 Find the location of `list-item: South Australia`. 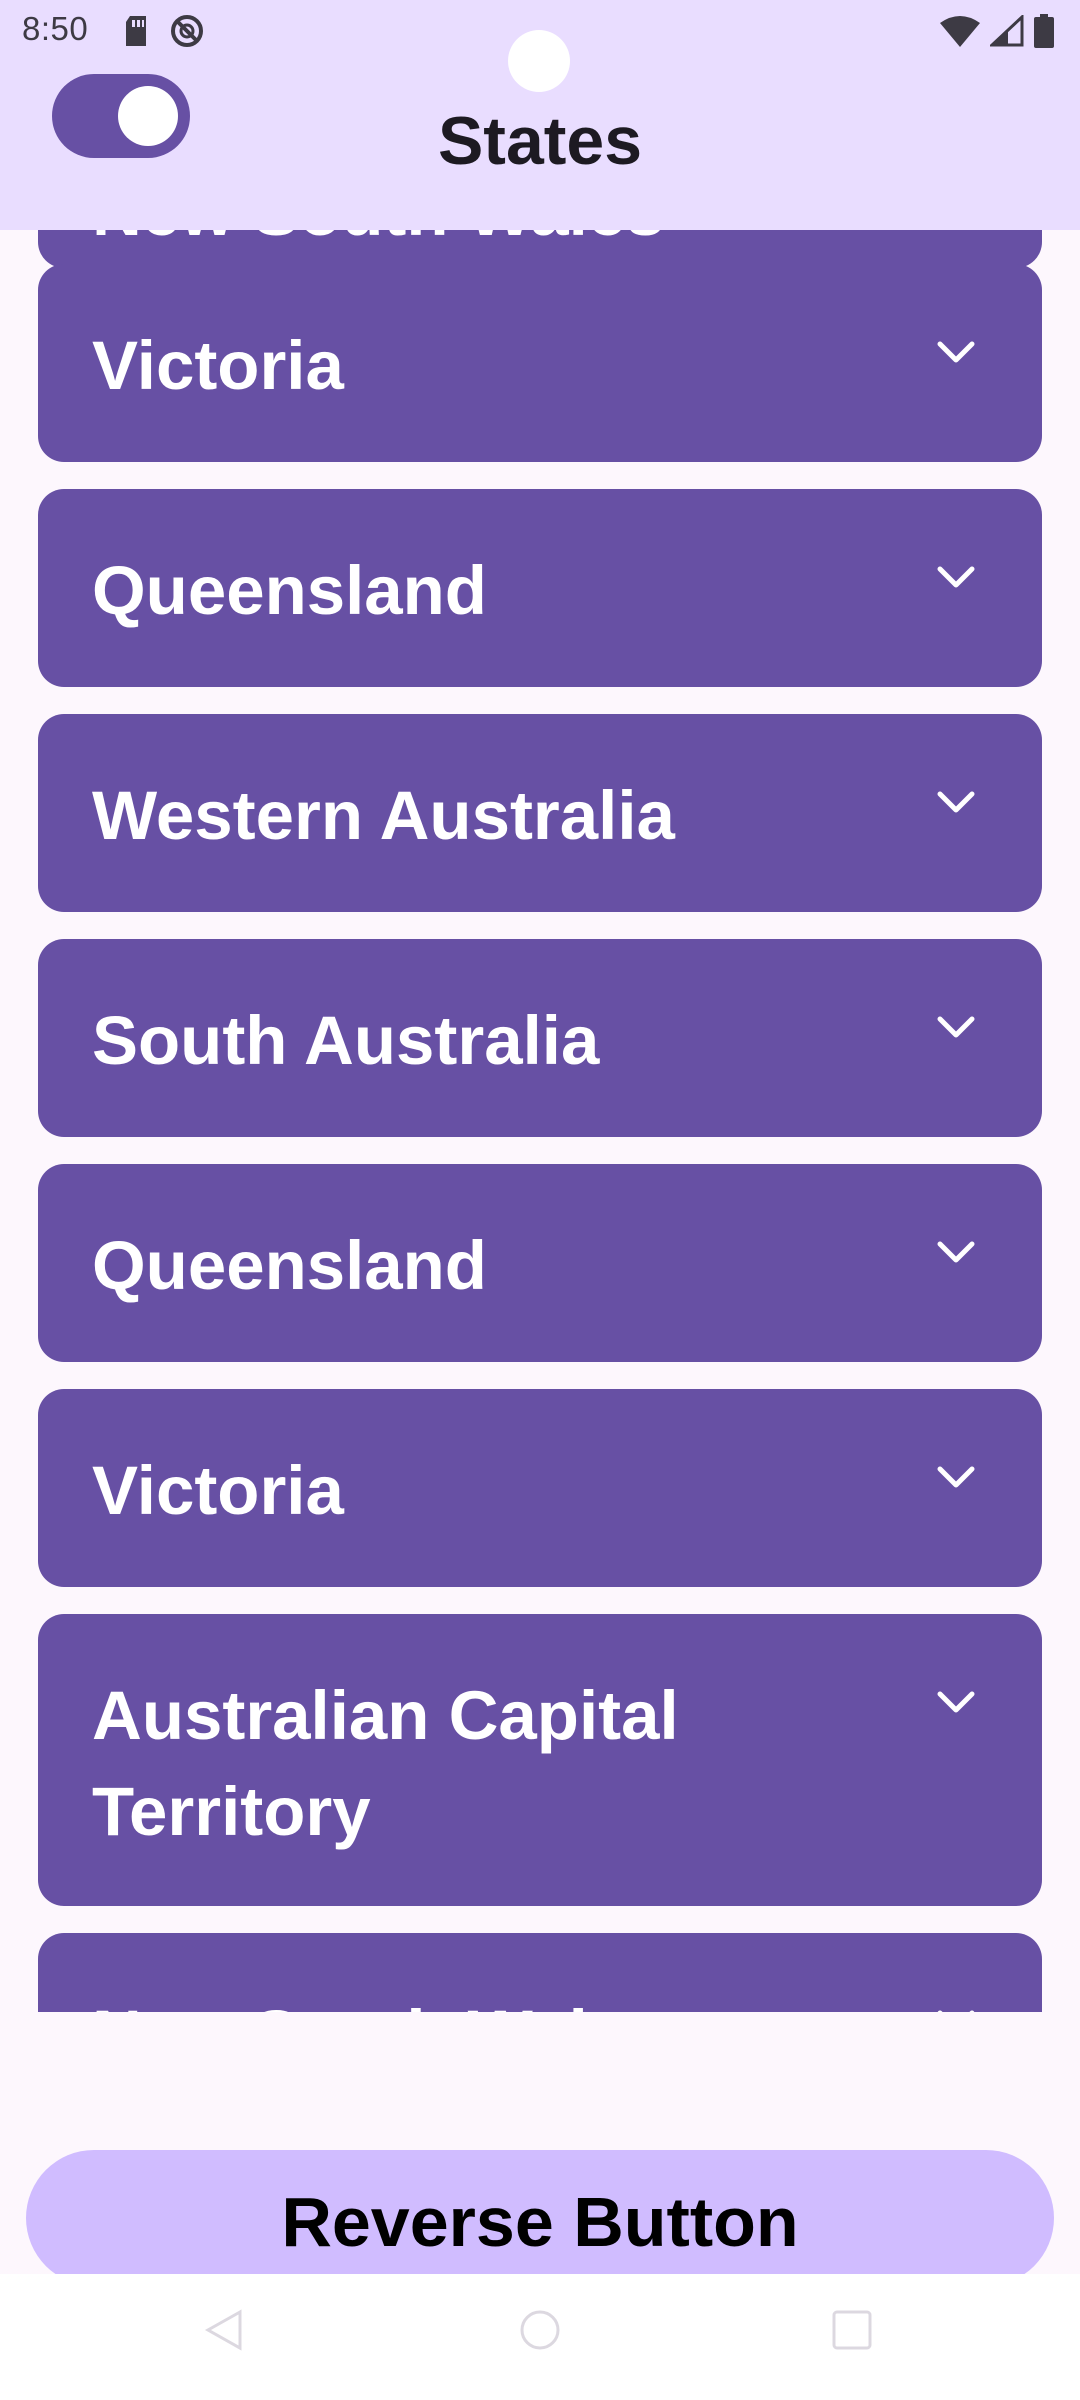

list-item: South Australia is located at coordinates (540, 1038).